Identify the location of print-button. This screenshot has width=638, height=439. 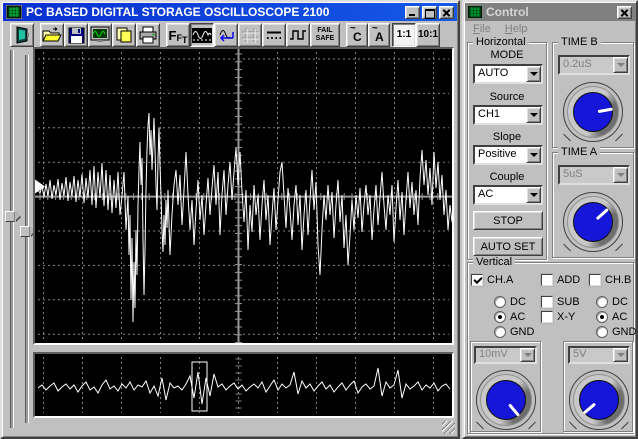
(148, 35).